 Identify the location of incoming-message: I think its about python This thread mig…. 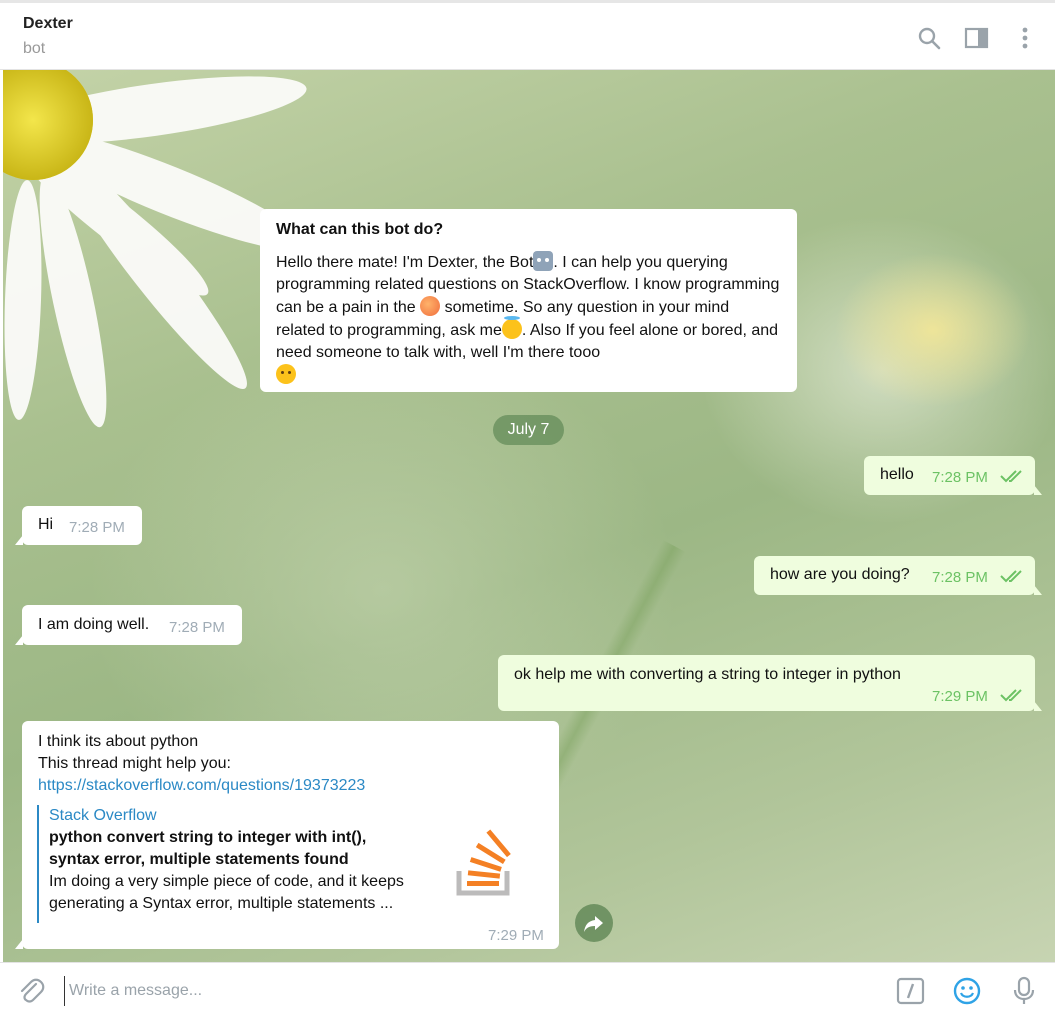
(287, 835).